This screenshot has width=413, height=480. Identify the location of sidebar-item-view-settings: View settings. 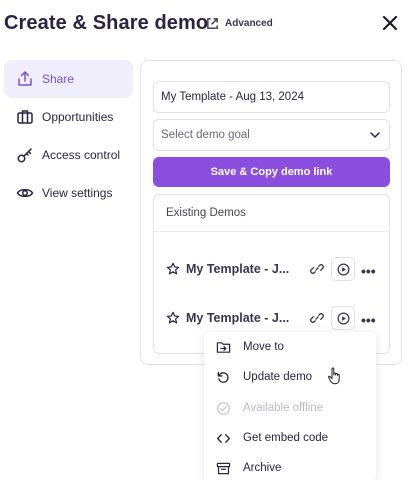
(67, 193).